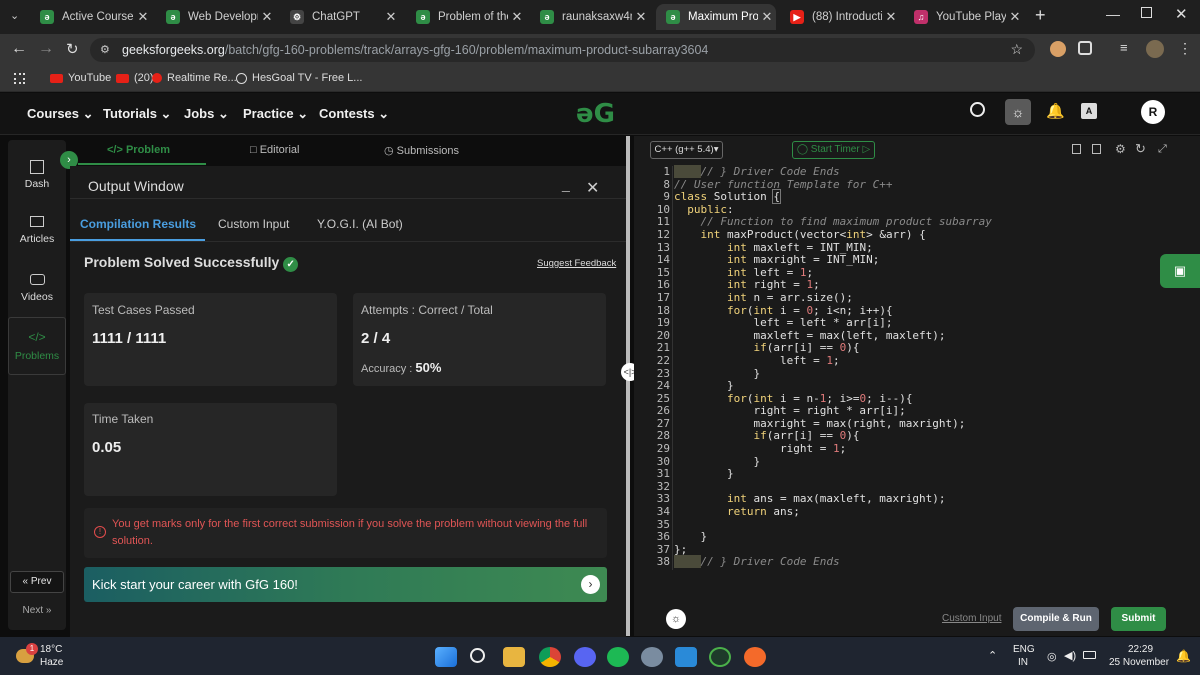 The image size is (1200, 675). Describe the element at coordinates (275, 114) in the screenshot. I see `nav-practice: Practice ⌄` at that location.